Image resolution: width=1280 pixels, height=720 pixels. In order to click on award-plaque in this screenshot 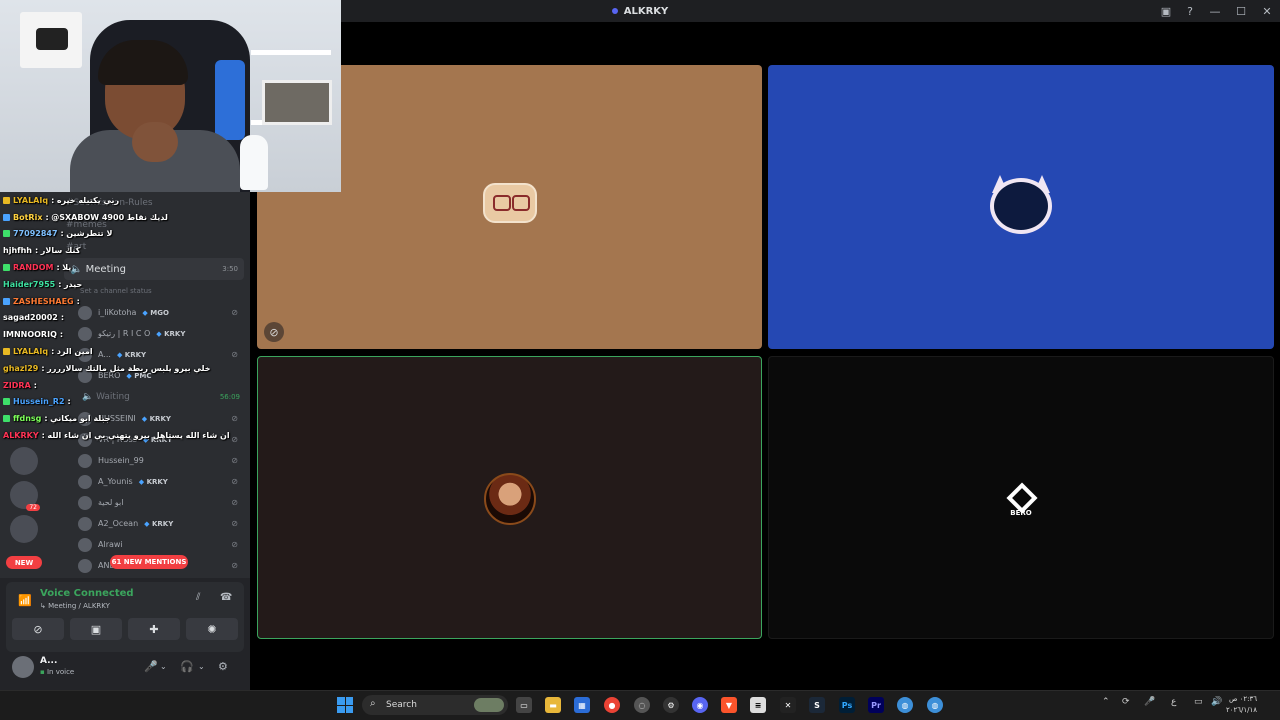, I will do `click(297, 102)`.